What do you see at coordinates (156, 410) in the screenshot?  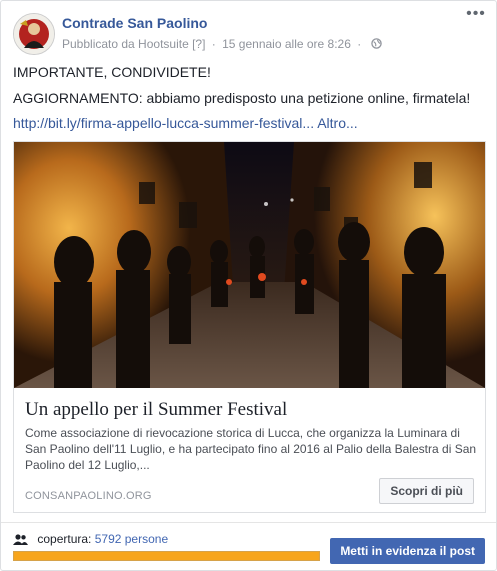 I see `preview-title: Un appello per il Summer Festival` at bounding box center [156, 410].